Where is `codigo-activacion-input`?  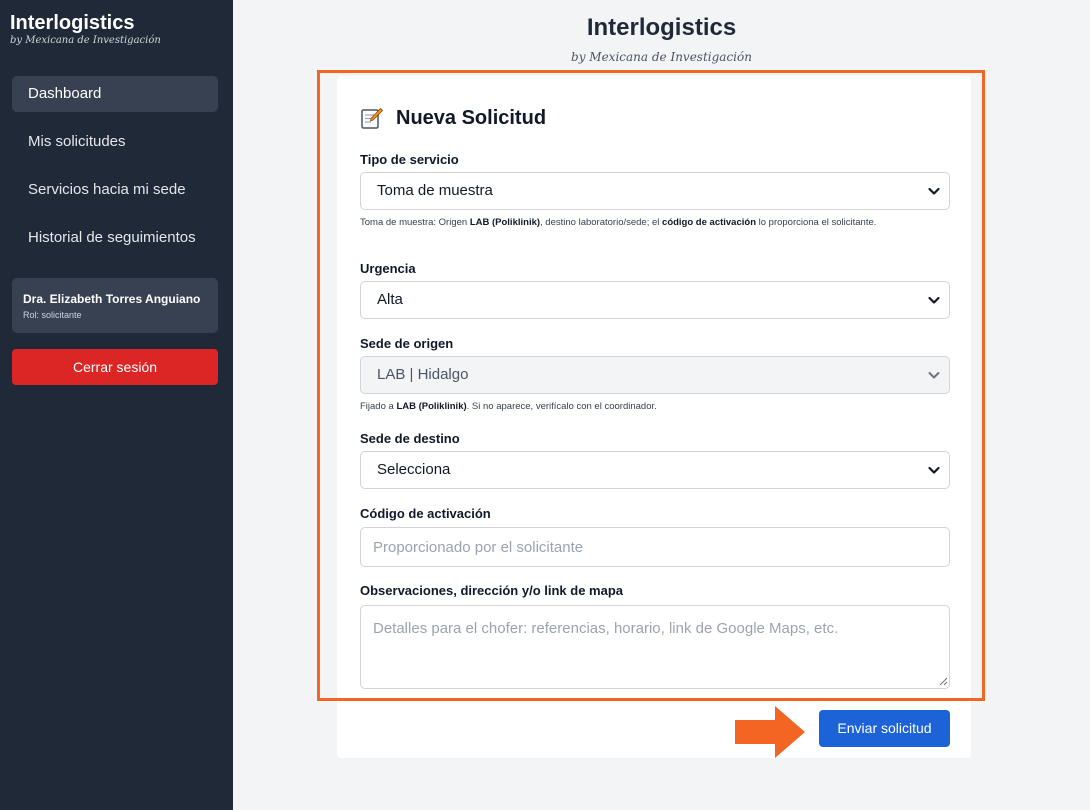 codigo-activacion-input is located at coordinates (655, 547).